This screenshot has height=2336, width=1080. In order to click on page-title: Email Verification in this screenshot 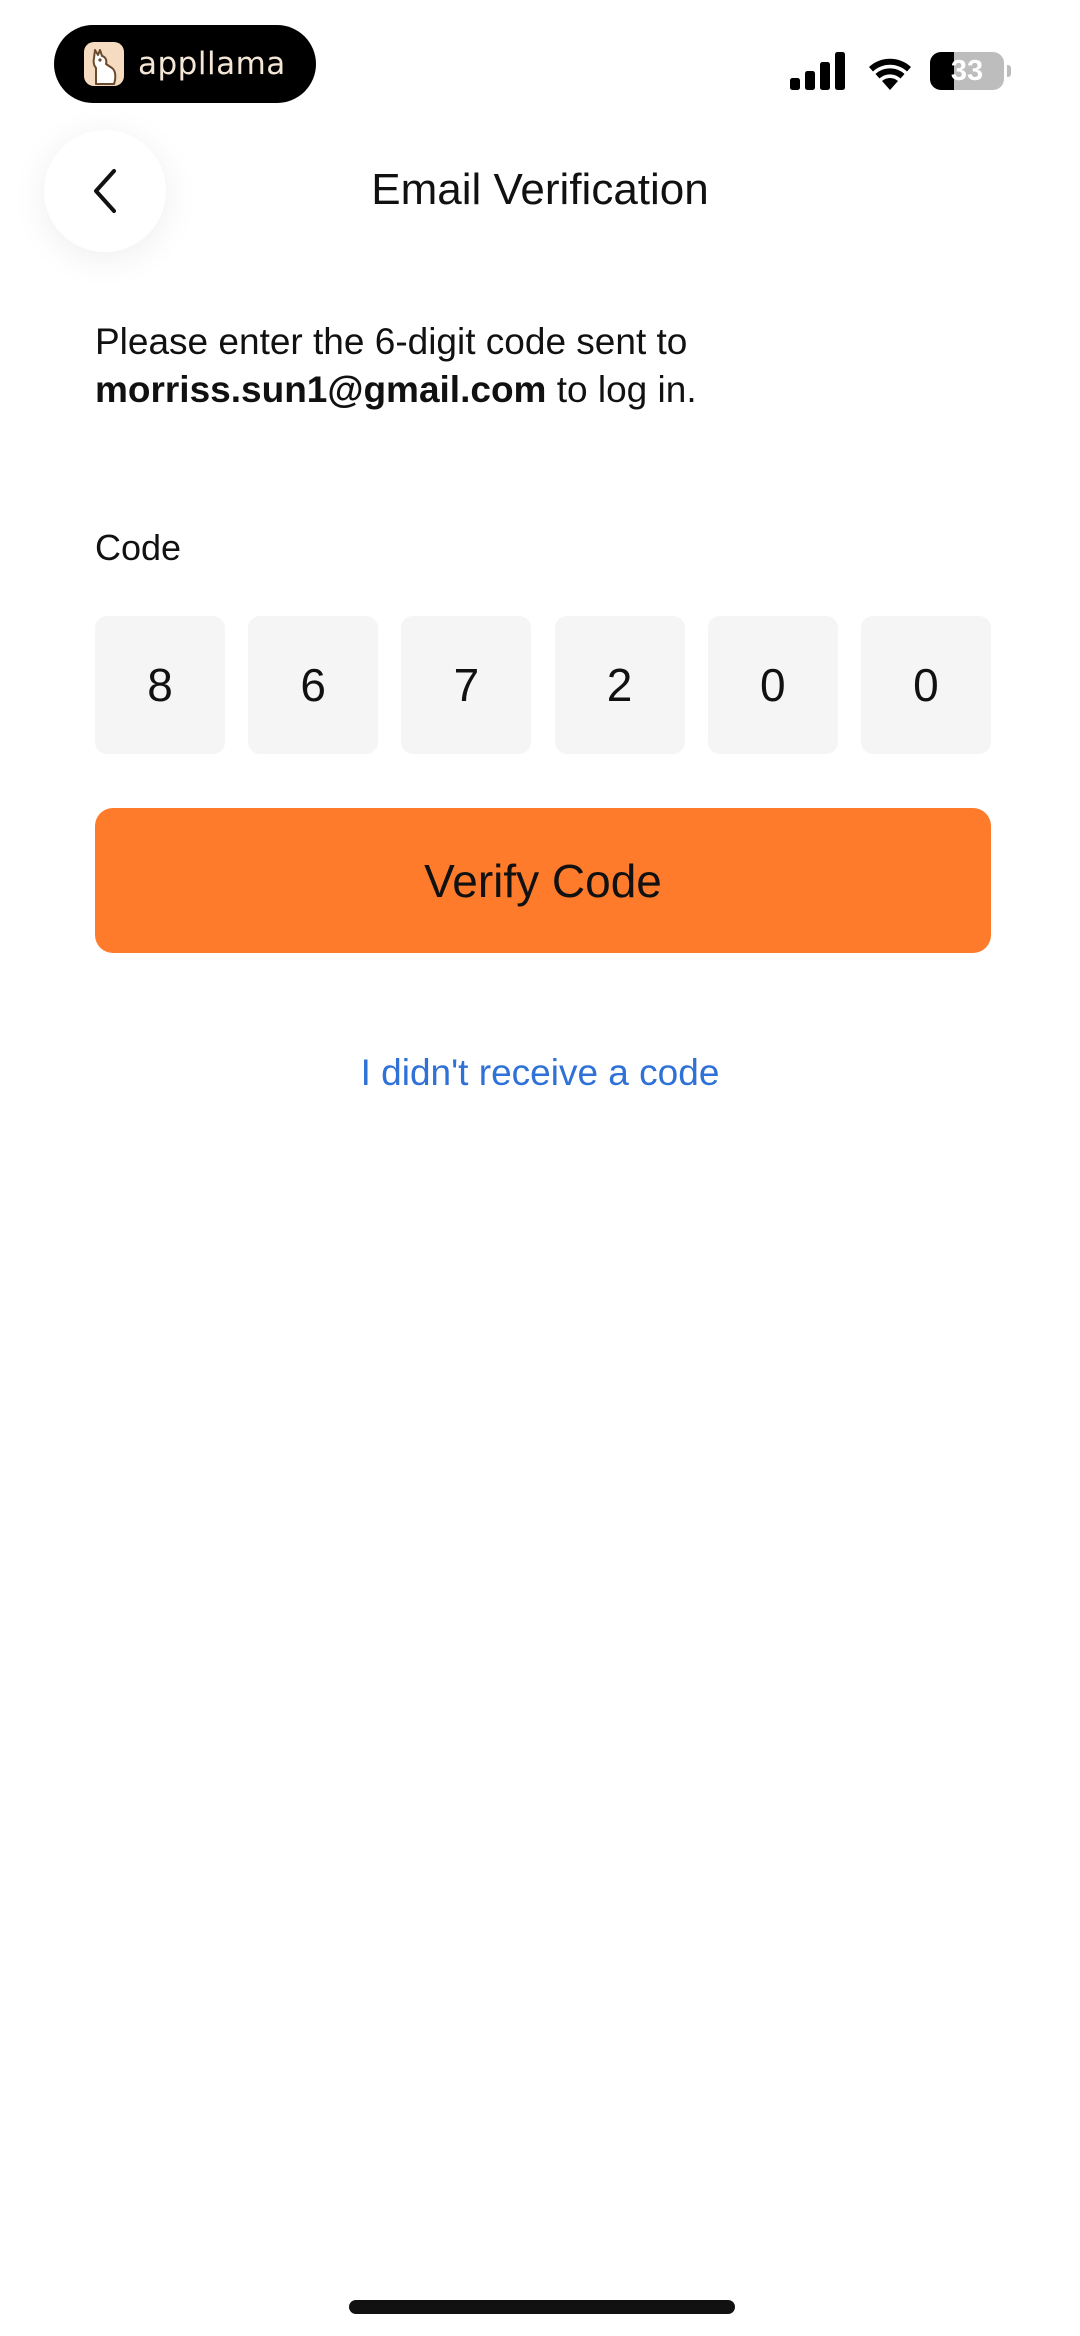, I will do `click(540, 189)`.